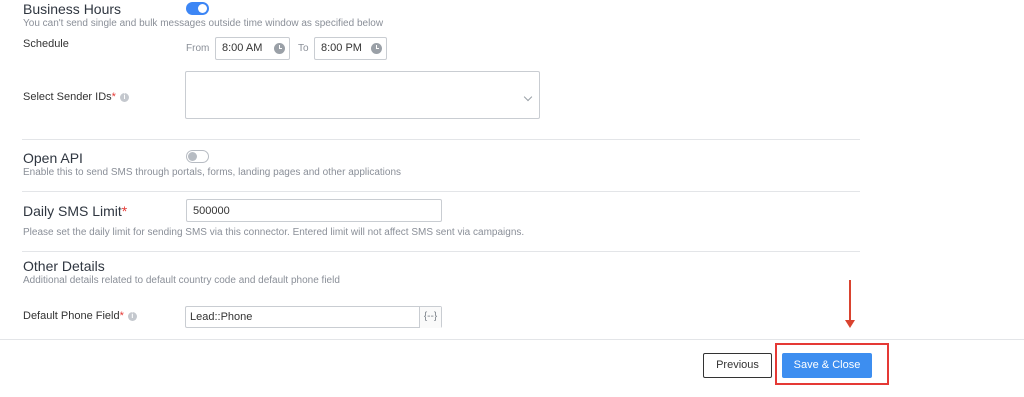  I want to click on to-label: To, so click(303, 48).